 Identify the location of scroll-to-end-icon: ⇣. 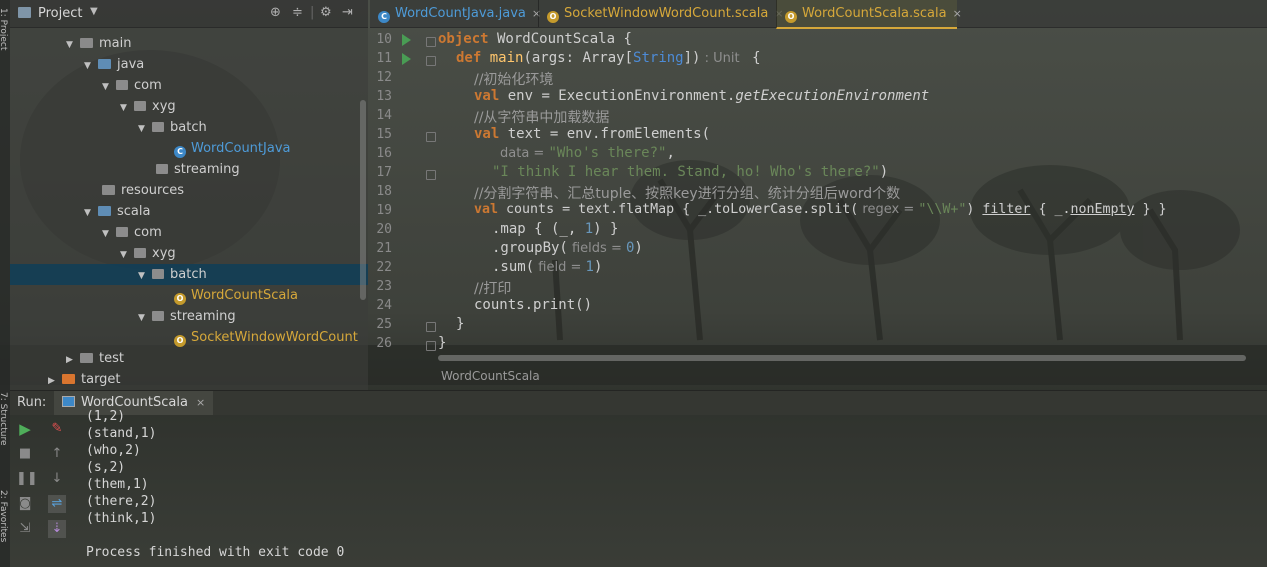
(57, 529).